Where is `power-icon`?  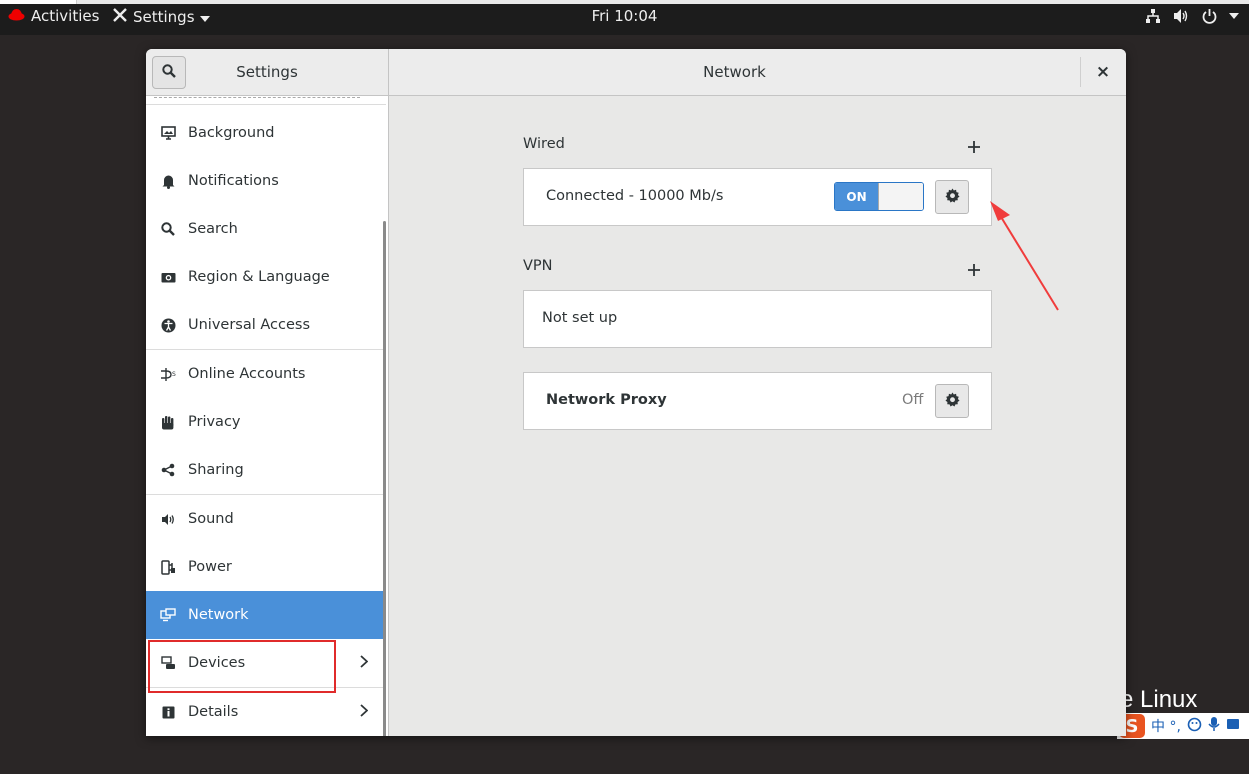 power-icon is located at coordinates (1209, 16).